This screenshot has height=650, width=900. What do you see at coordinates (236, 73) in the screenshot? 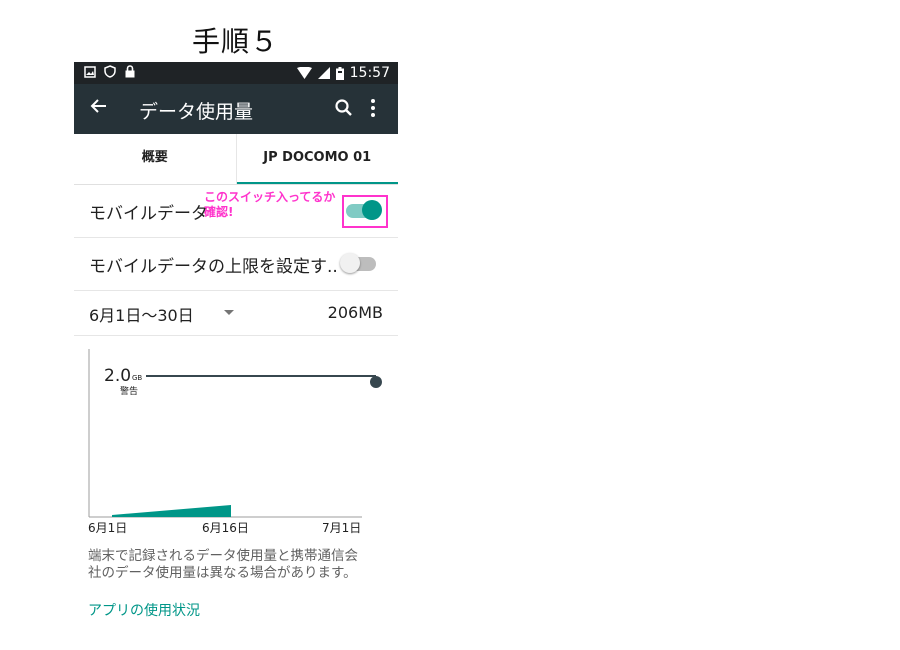
I see `status-bar: 15:57` at bounding box center [236, 73].